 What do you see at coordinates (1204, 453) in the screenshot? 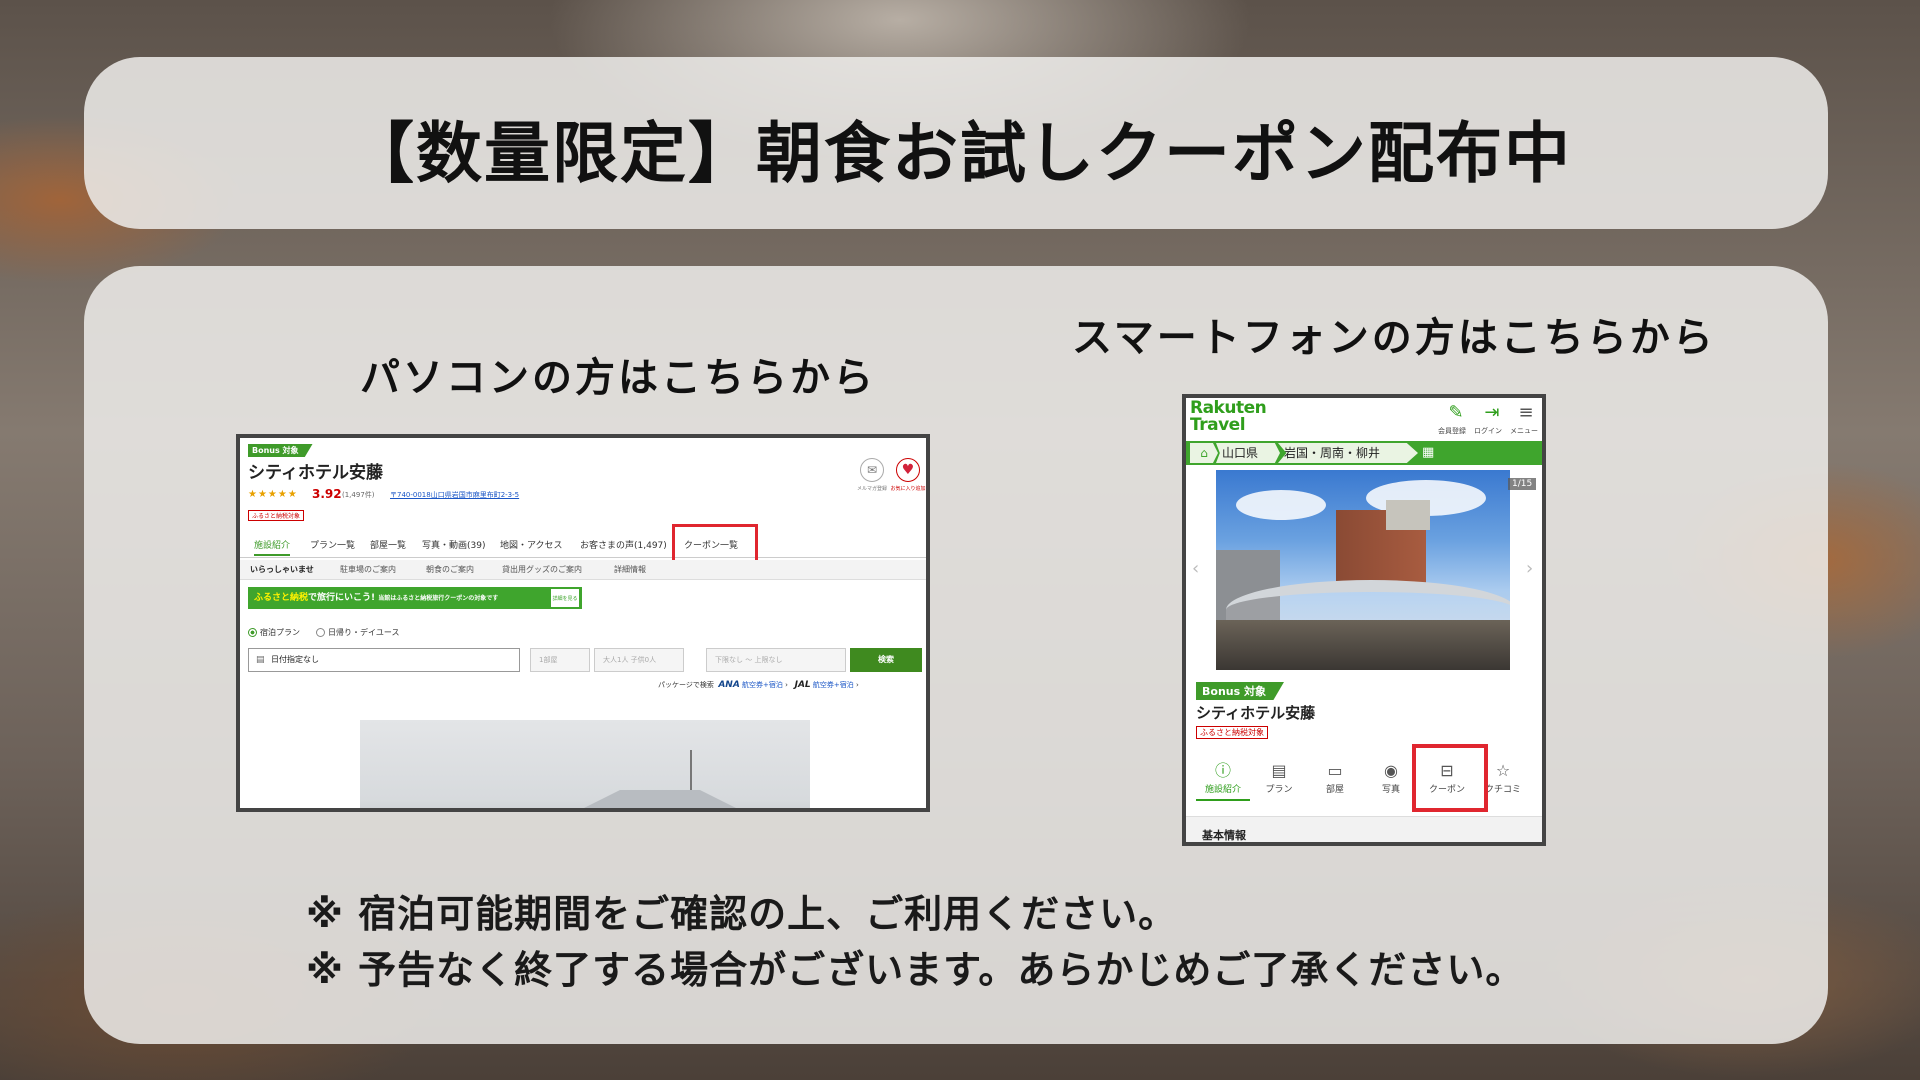
I see `japan-map-icon: ⌂` at bounding box center [1204, 453].